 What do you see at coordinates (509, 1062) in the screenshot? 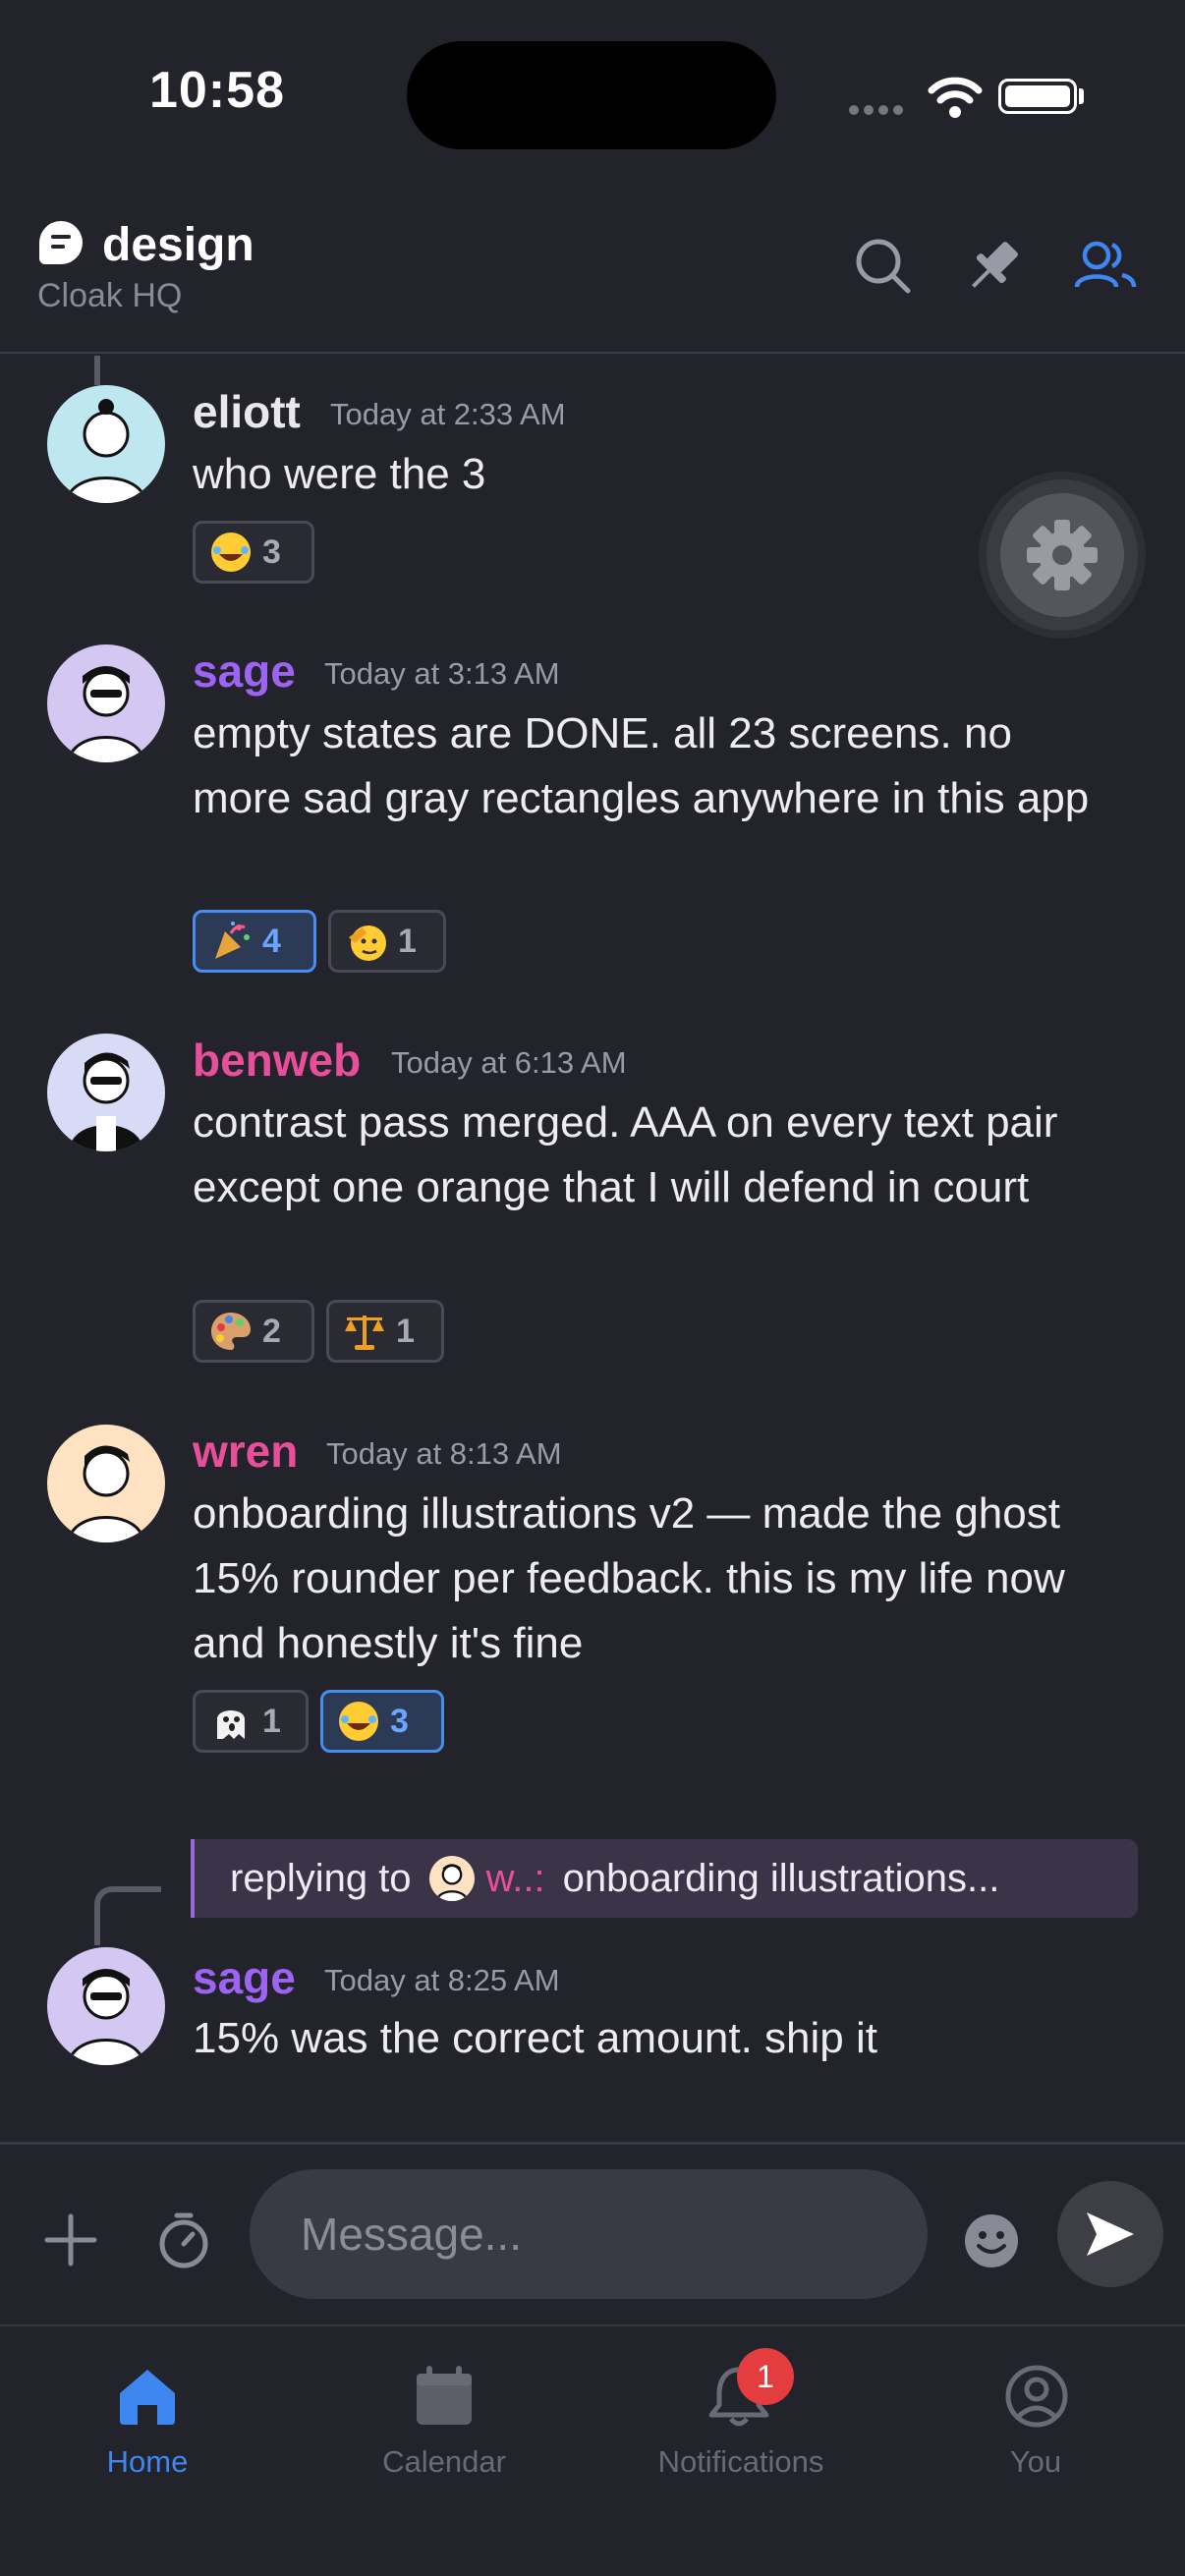
I see `message-timestamp: Today at 6:13 AM` at bounding box center [509, 1062].